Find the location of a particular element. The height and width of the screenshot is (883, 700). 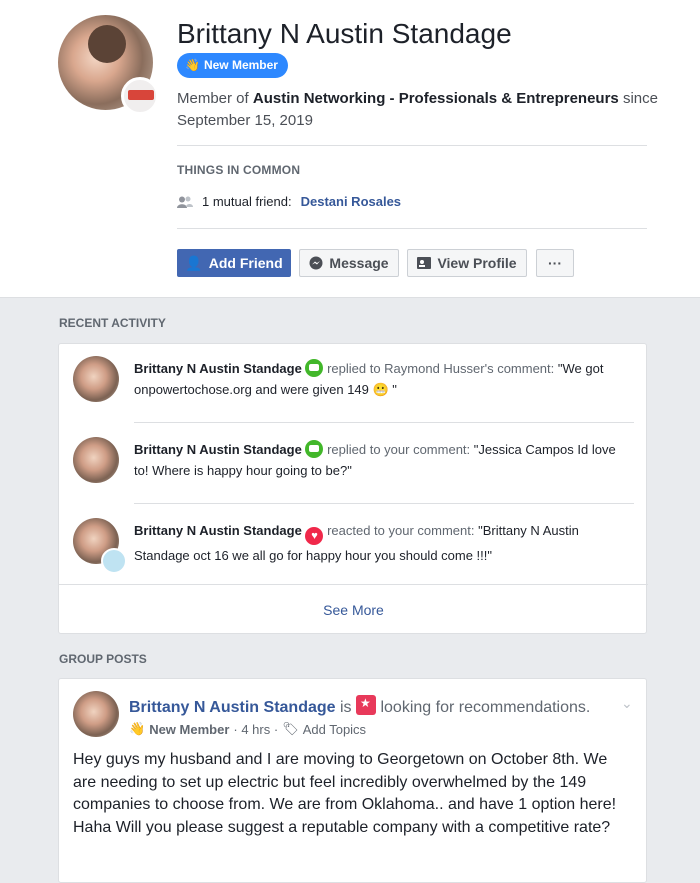

post-author-link: Brittany N Austin Standage is located at coordinates (232, 707).